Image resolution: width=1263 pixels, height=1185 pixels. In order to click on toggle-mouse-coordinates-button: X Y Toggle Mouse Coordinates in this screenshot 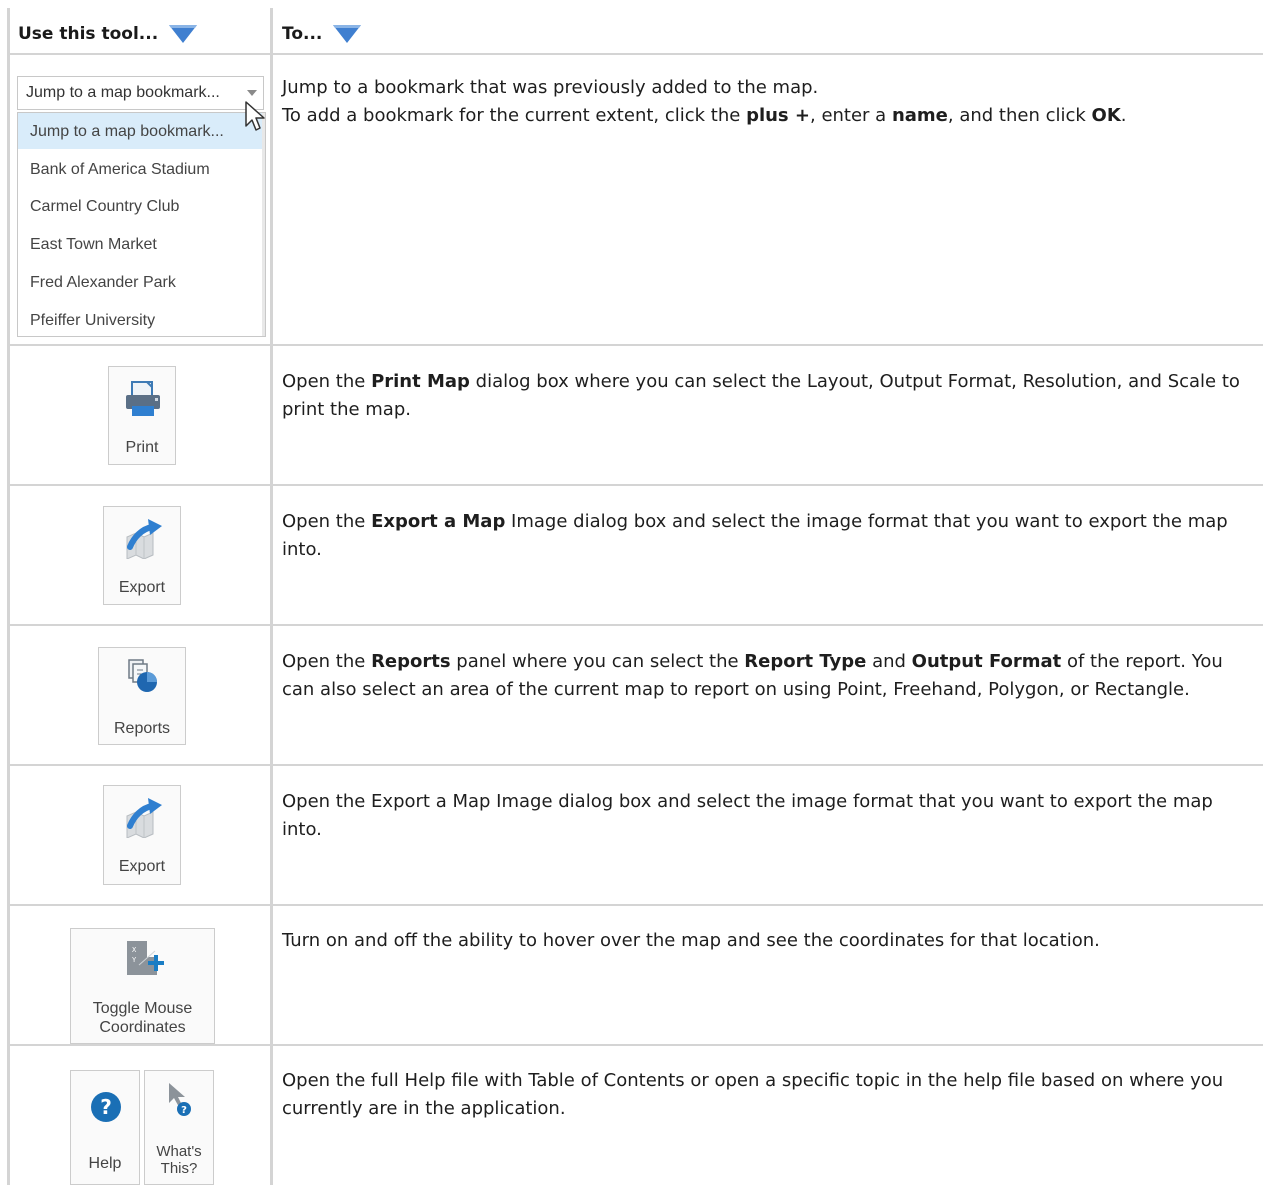, I will do `click(142, 986)`.